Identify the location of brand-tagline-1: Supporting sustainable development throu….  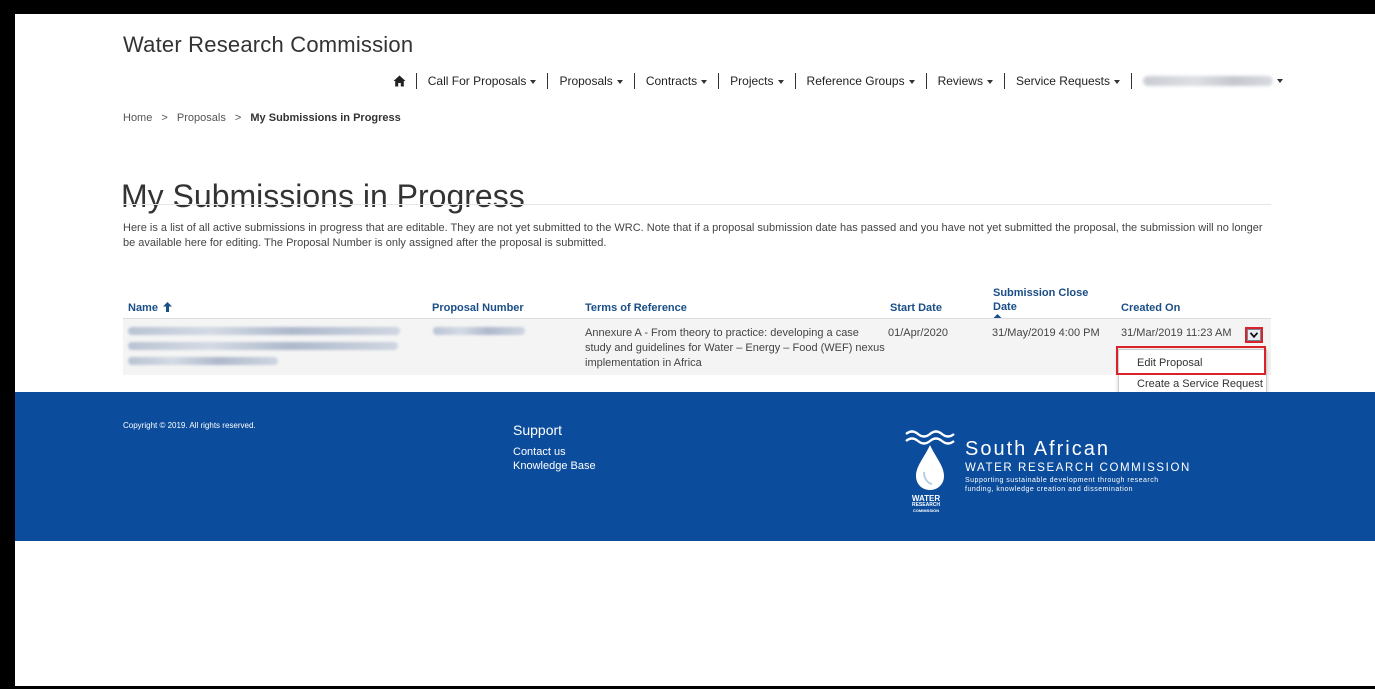
(1062, 480).